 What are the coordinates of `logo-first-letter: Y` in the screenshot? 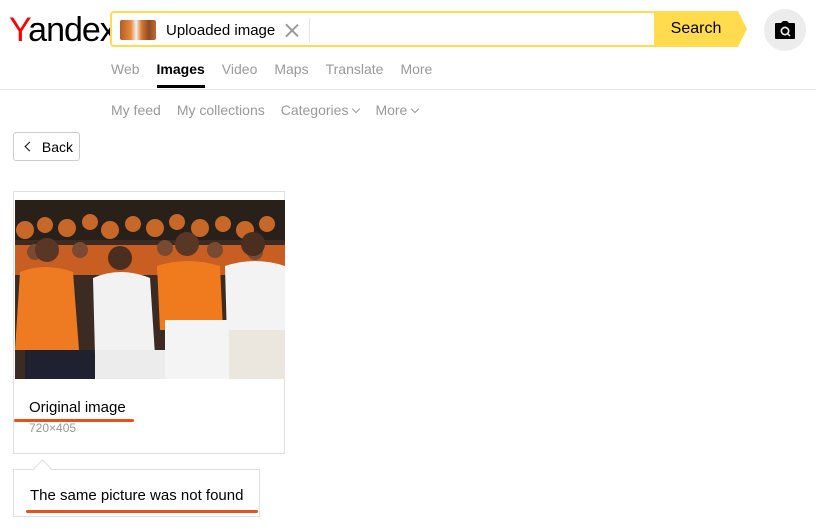 It's located at (19, 30).